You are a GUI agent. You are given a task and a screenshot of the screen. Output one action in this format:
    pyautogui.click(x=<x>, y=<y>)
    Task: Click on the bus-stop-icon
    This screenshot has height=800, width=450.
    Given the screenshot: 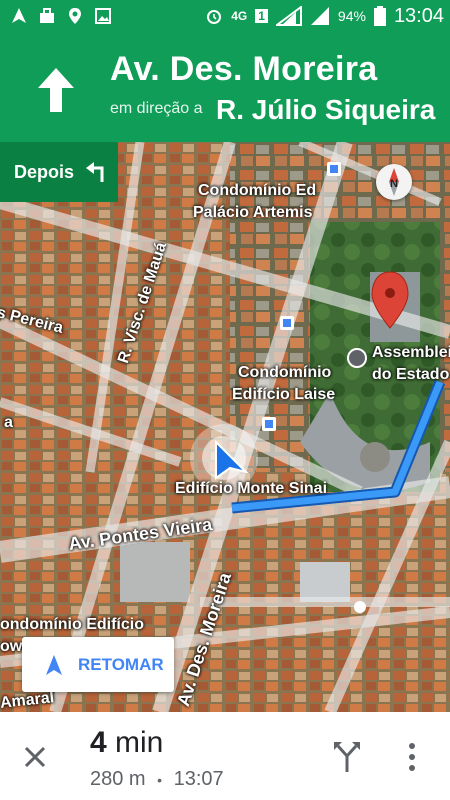 What is the action you would take?
    pyautogui.click(x=334, y=169)
    